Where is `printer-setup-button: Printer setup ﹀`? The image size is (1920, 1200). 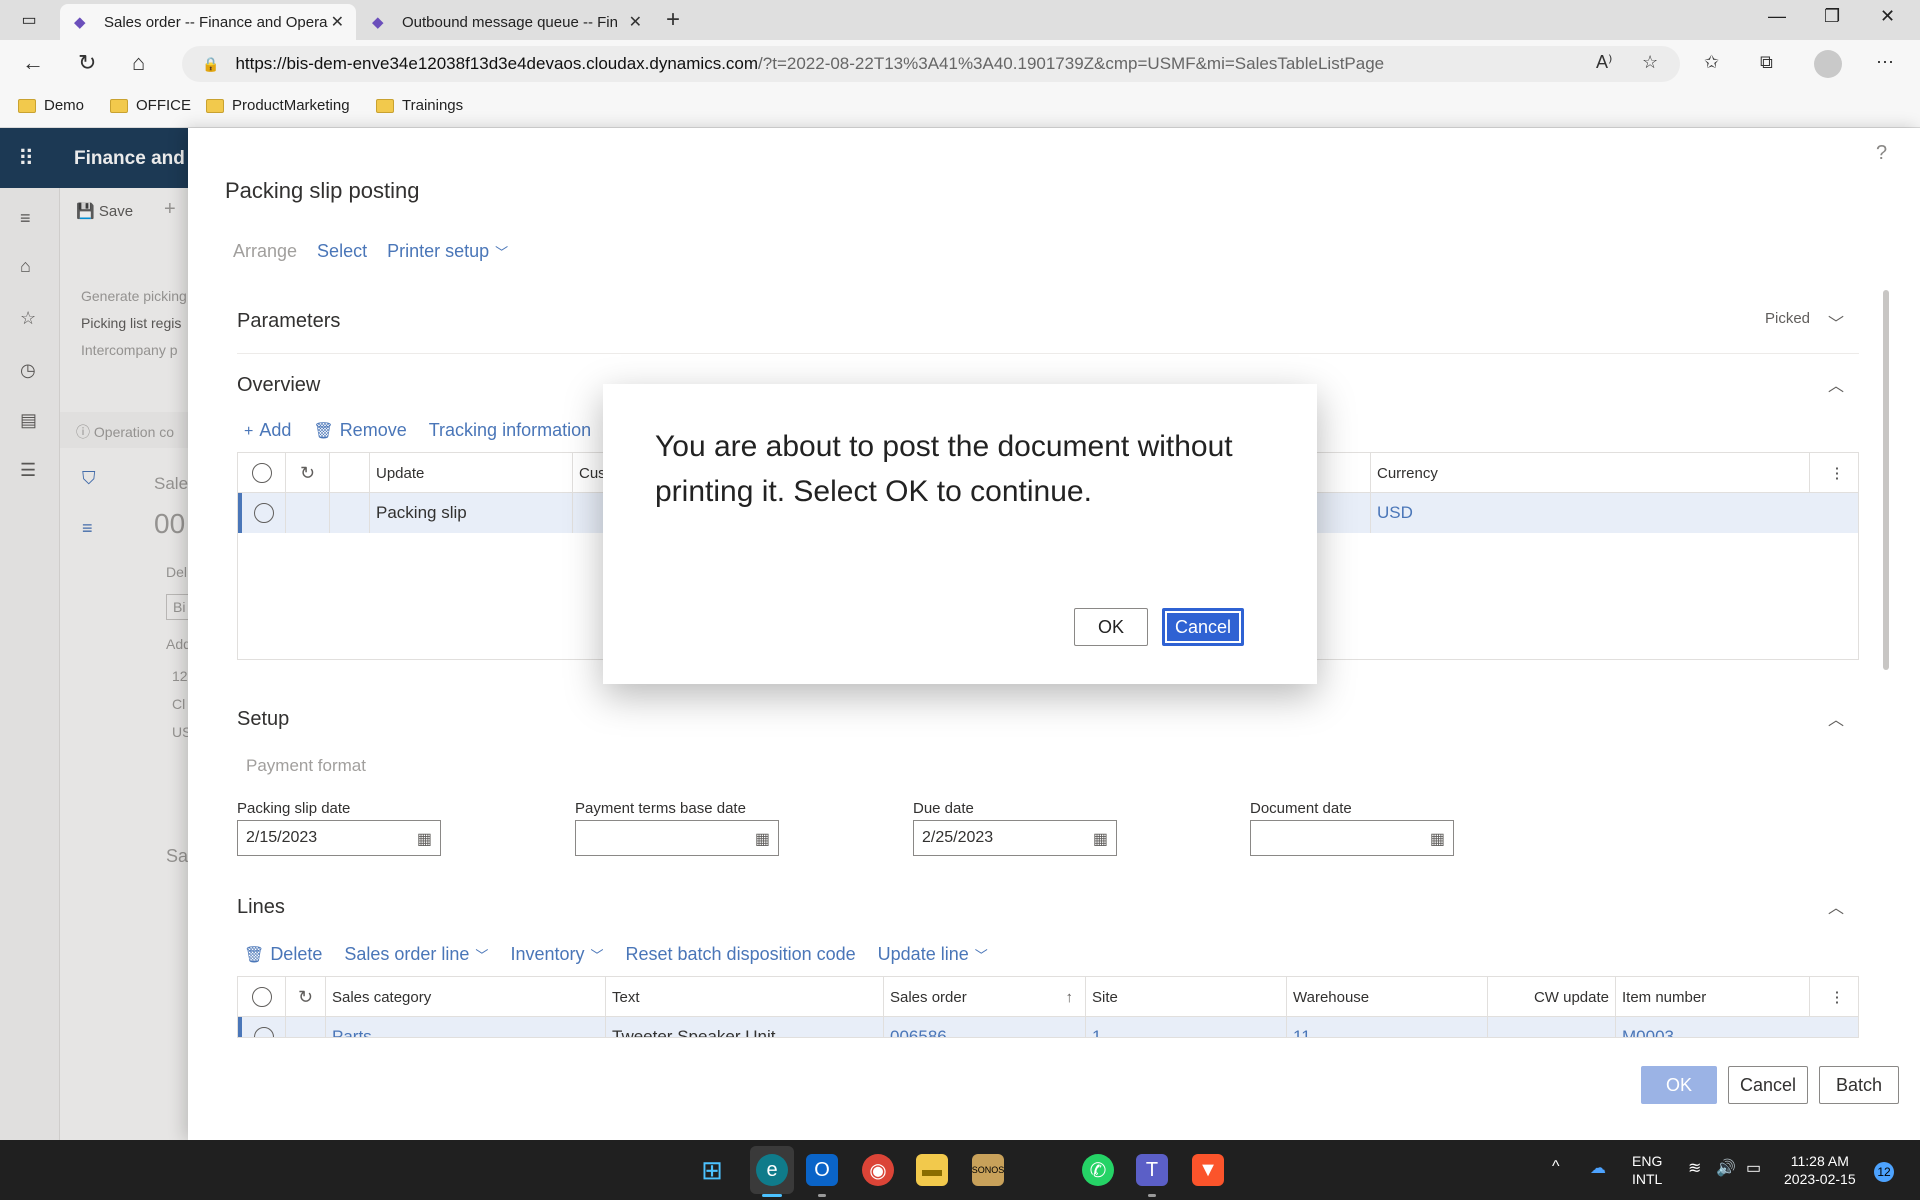 printer-setup-button: Printer setup ﹀ is located at coordinates (447, 251).